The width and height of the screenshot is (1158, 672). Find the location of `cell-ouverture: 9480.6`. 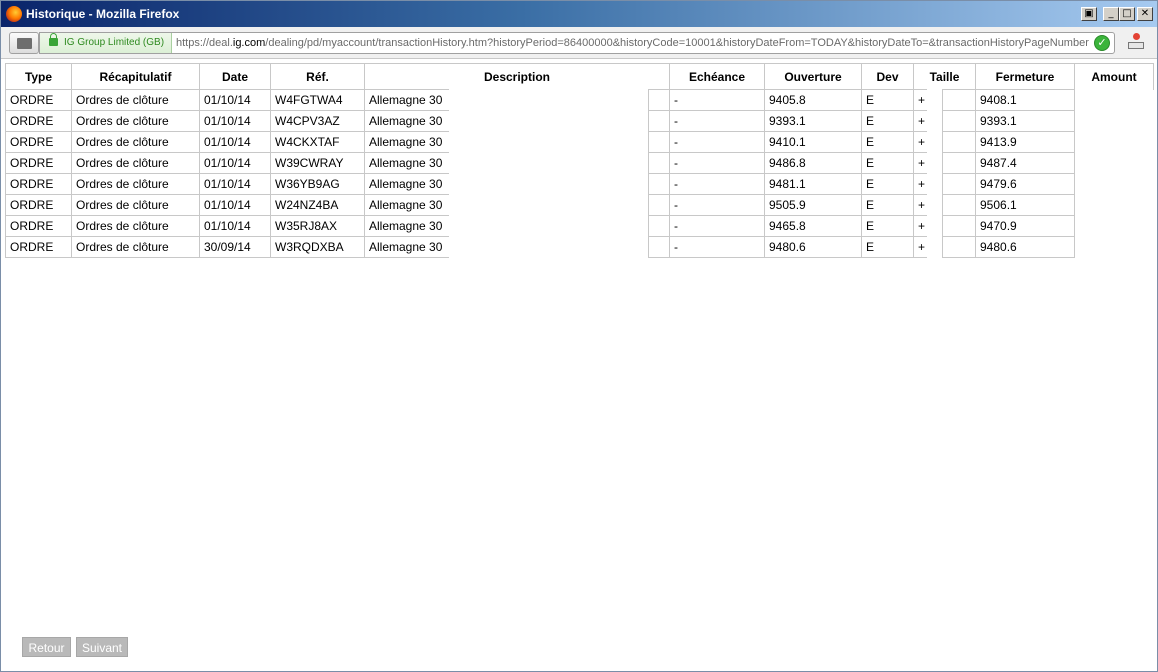

cell-ouverture: 9480.6 is located at coordinates (813, 247).